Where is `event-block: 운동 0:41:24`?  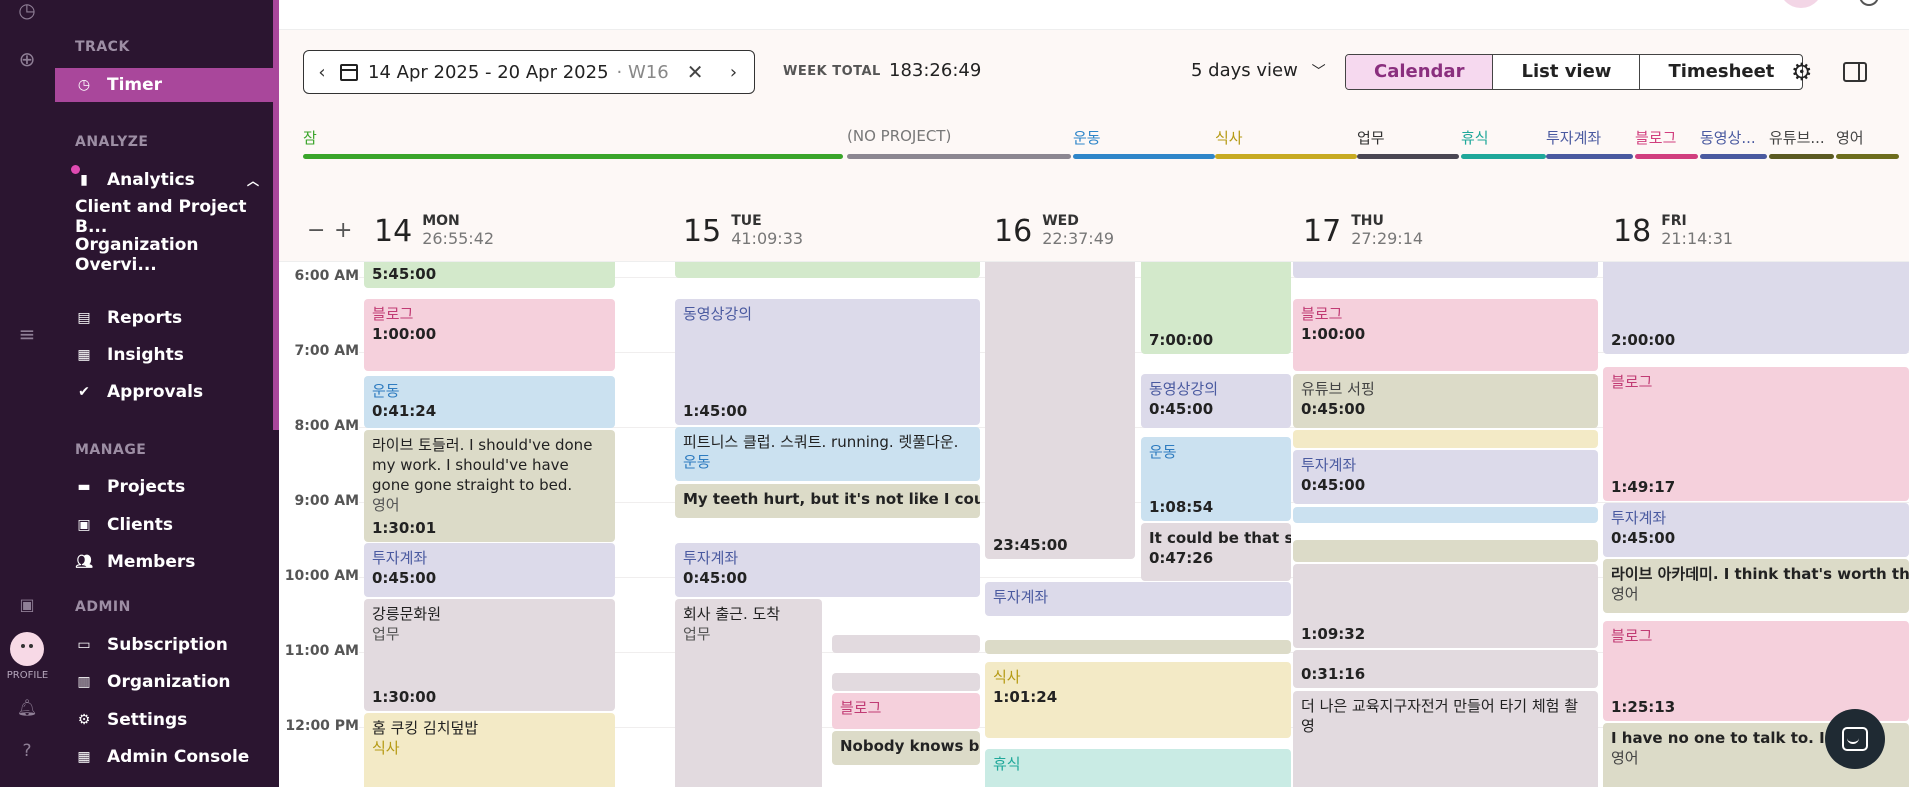 event-block: 운동 0:41:24 is located at coordinates (489, 402).